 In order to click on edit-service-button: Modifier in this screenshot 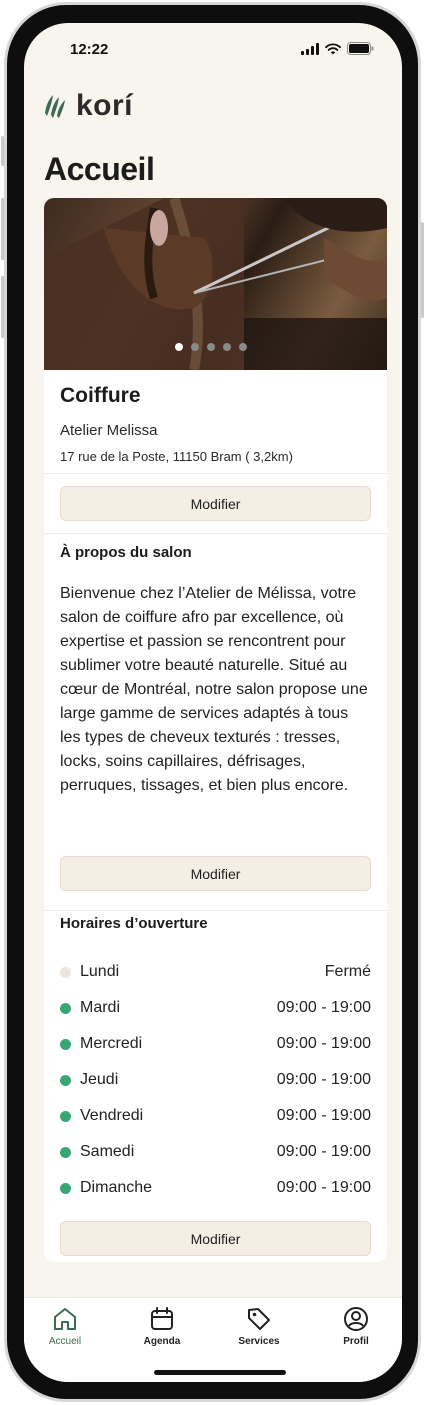, I will do `click(215, 503)`.